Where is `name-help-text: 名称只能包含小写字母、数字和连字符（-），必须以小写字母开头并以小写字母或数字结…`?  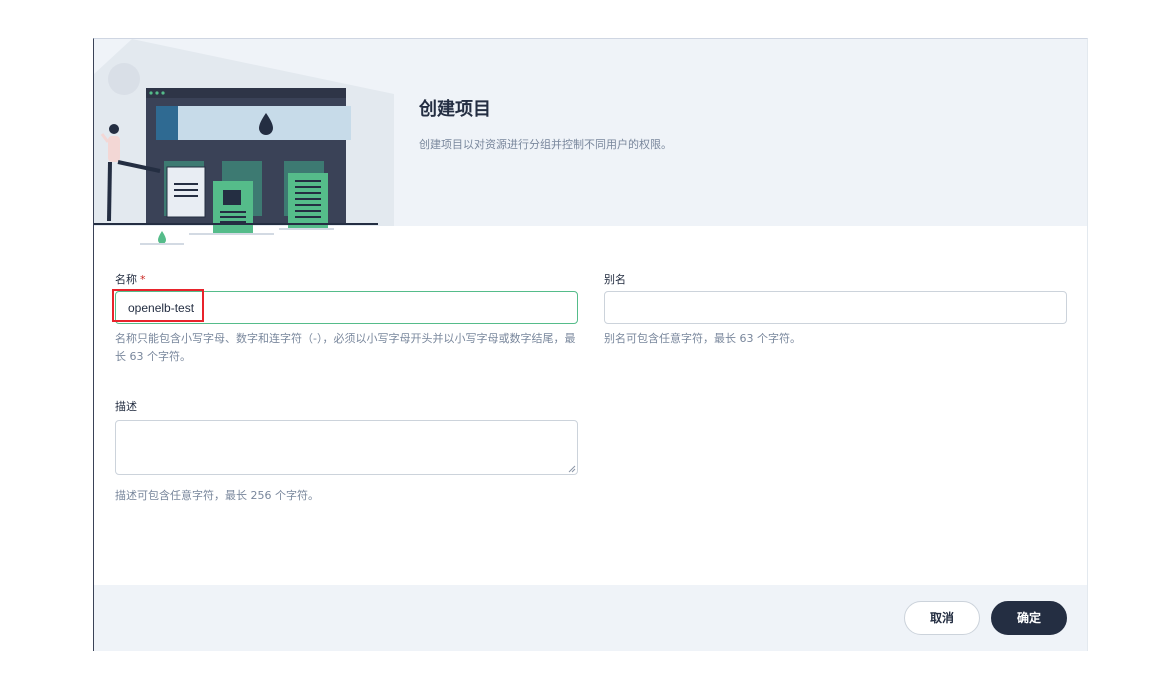
name-help-text: 名称只能包含小写字母、数字和连字符（-），必须以小写字母开头并以小写字母或数字结… is located at coordinates (345, 347).